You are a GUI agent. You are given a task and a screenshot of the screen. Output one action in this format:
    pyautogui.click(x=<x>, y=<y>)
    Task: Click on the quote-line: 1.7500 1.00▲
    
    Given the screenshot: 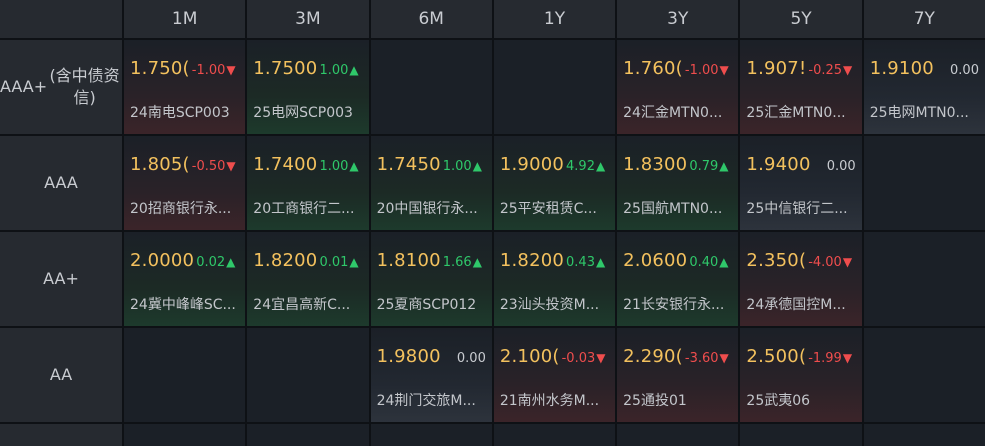 What is the action you would take?
    pyautogui.click(x=307, y=68)
    